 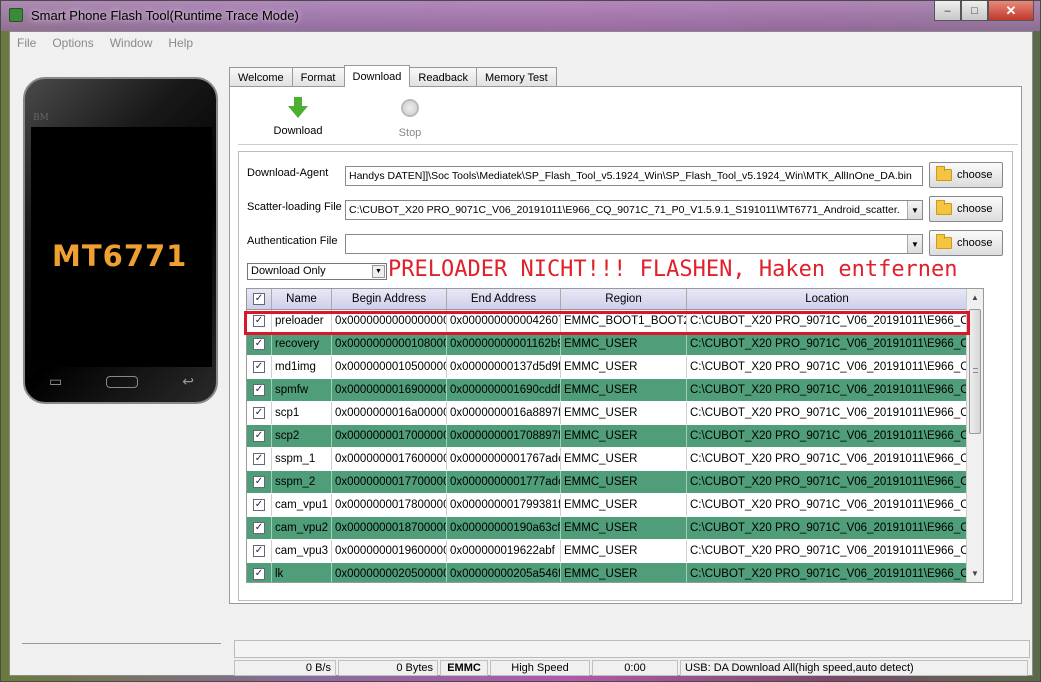 I want to click on scroll-down-icon: ▼, so click(x=975, y=573).